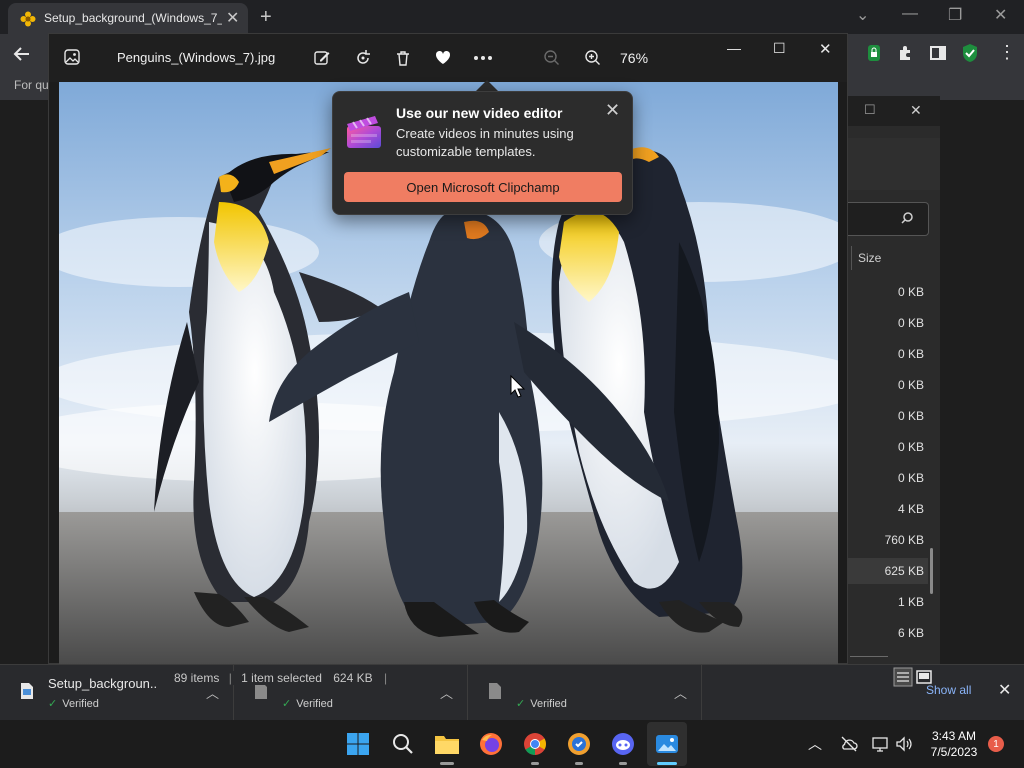 Image resolution: width=1024 pixels, height=768 pixels. I want to click on photos-app-icon, so click(667, 744).